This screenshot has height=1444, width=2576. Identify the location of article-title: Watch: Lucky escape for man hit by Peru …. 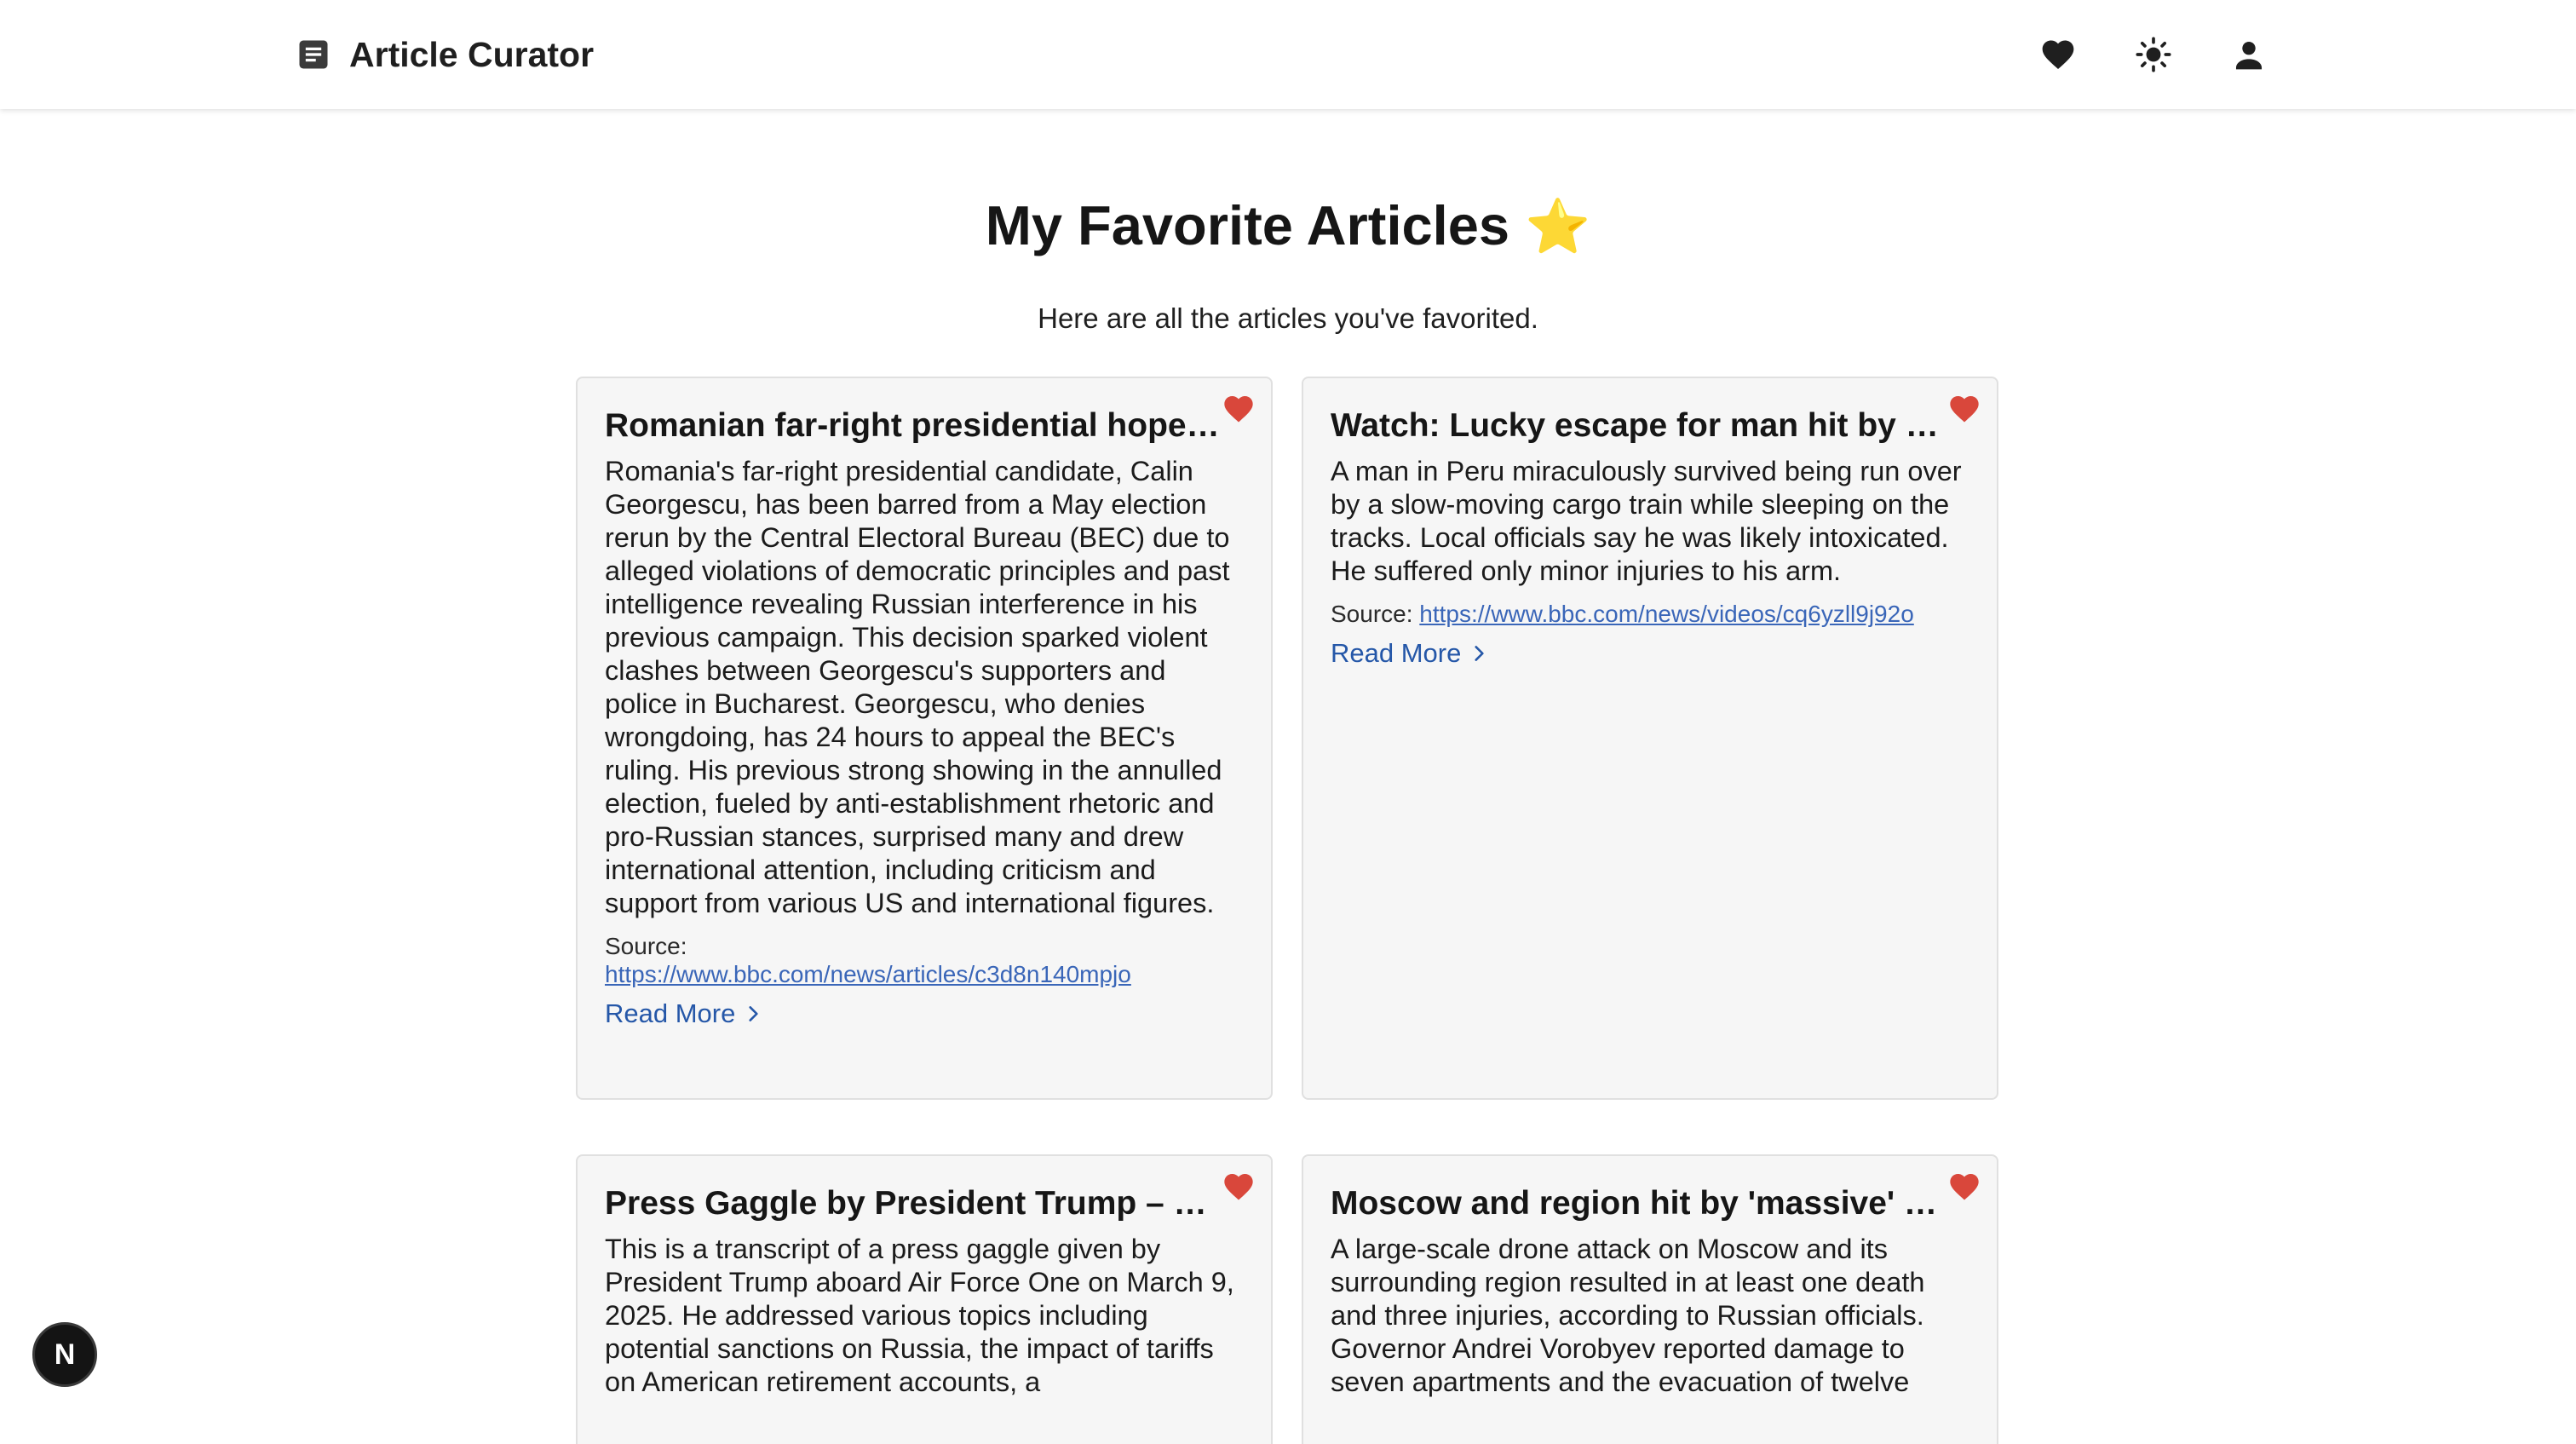
(1642, 425).